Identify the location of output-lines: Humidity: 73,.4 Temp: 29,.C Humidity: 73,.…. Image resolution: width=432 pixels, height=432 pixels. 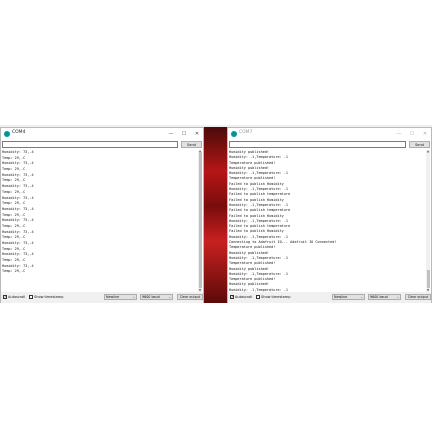
(102, 212).